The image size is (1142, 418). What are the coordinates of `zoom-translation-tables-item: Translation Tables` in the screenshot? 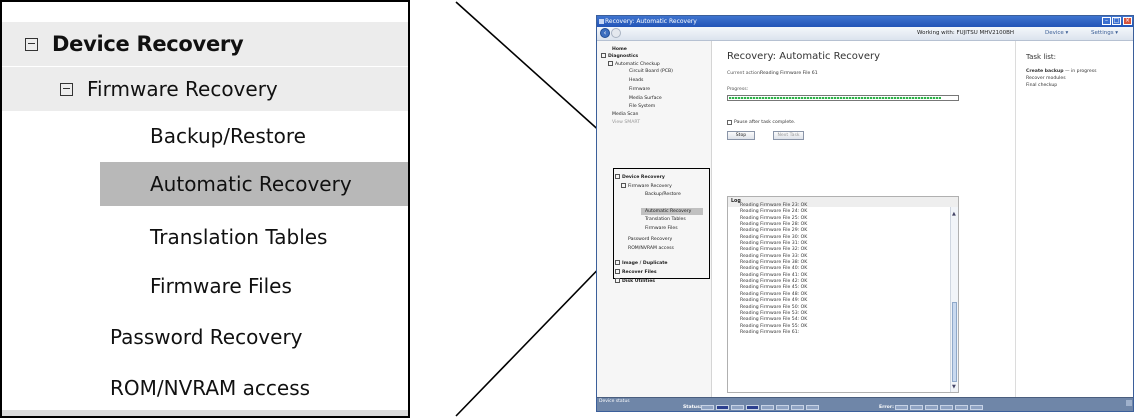 It's located at (205, 237).